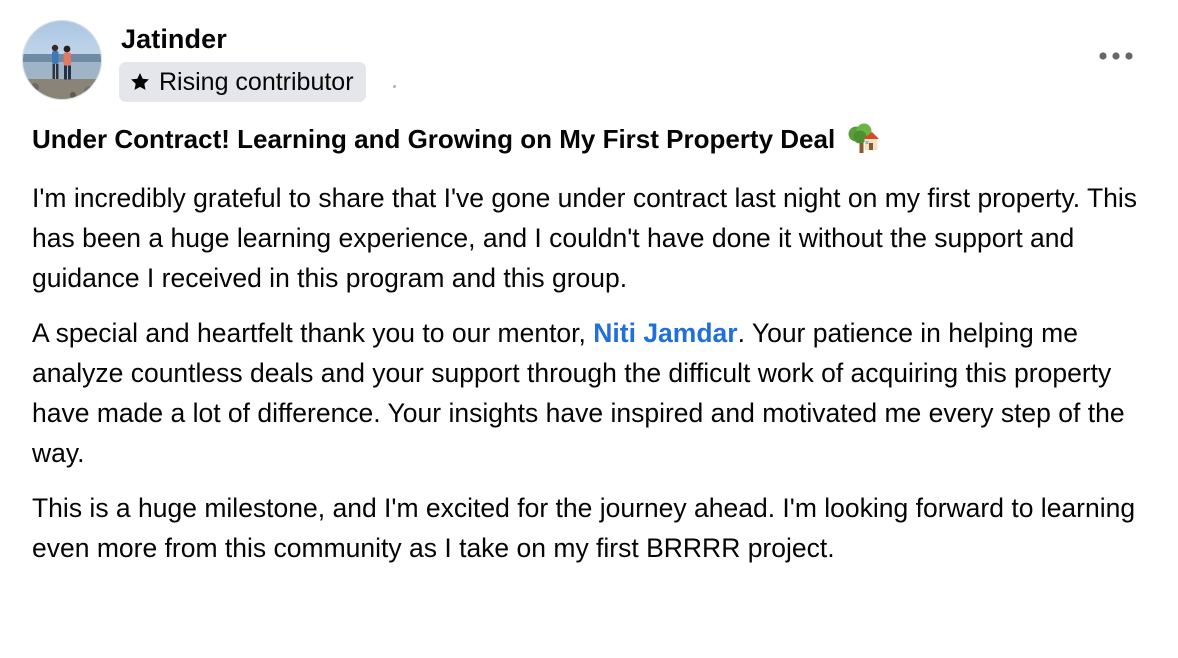  What do you see at coordinates (394, 86) in the screenshot?
I see `separator-dot` at bounding box center [394, 86].